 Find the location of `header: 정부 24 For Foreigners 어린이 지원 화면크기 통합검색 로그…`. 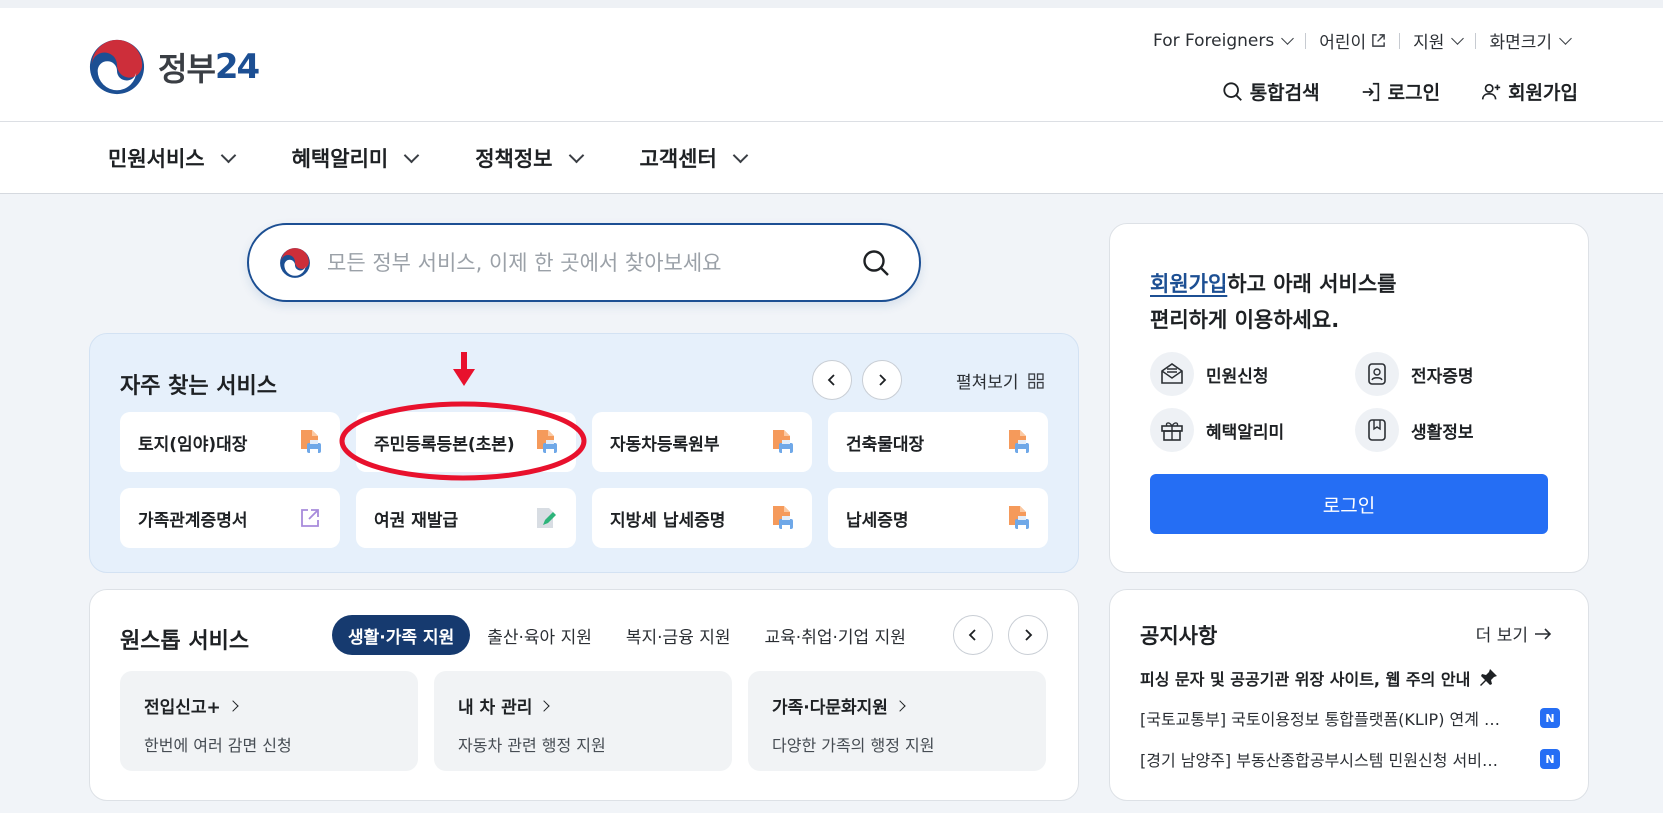

header: 정부 24 For Foreigners 어린이 지원 화면크기 통합검색 로그… is located at coordinates (831, 65).